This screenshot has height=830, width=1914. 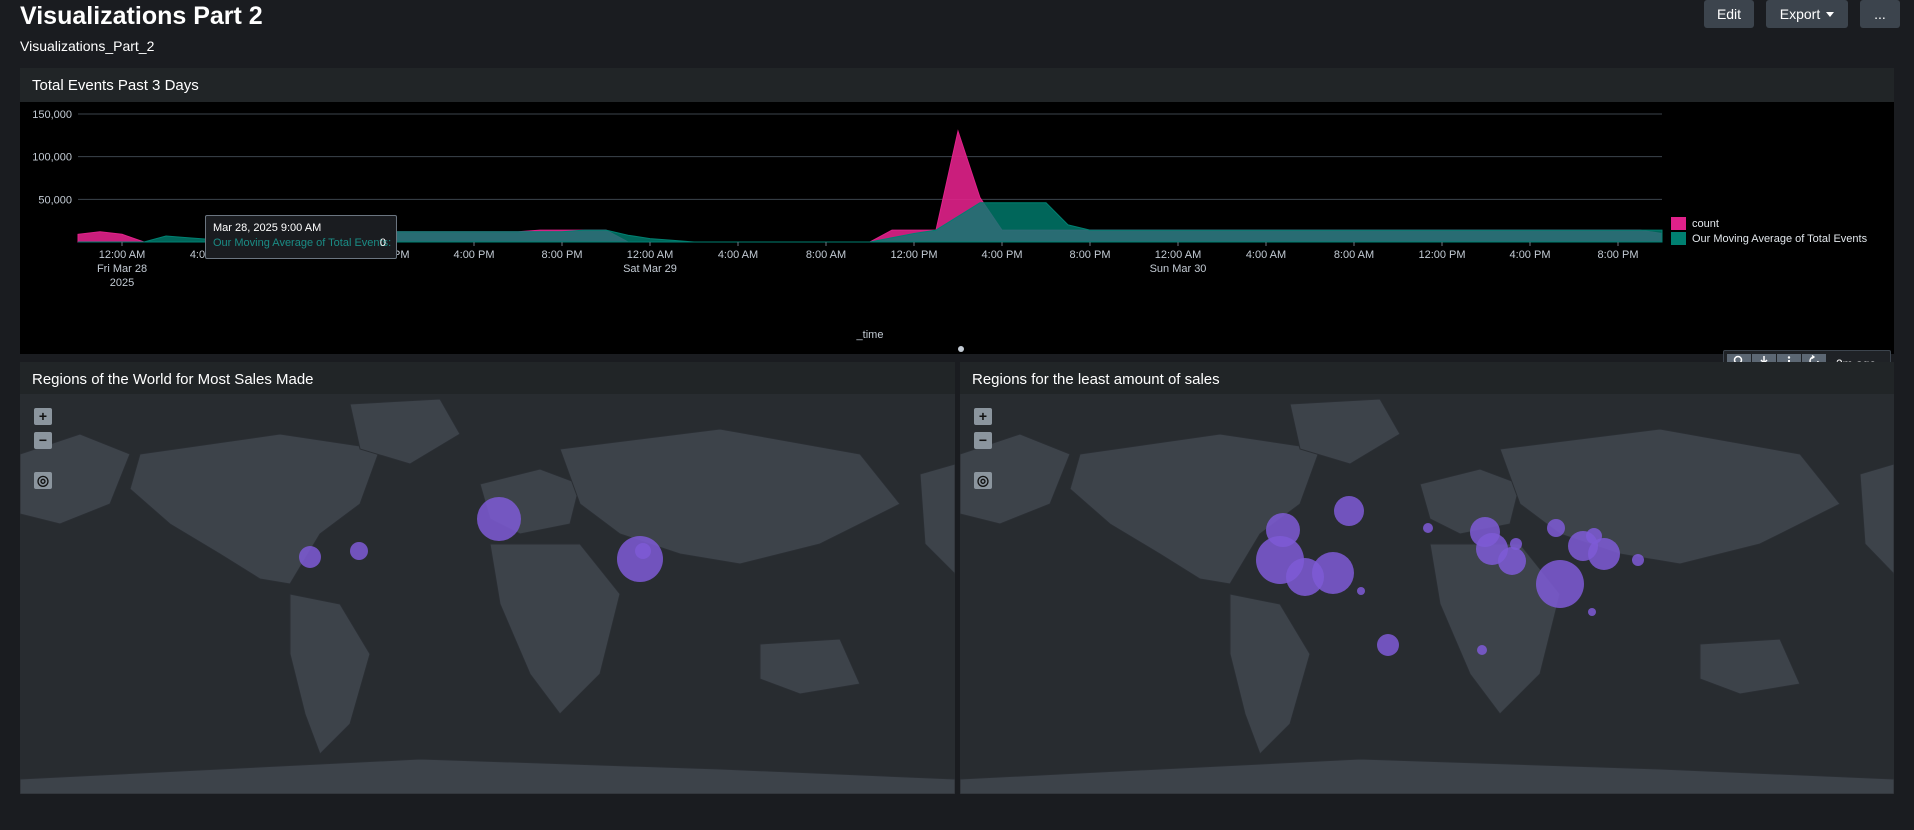 What do you see at coordinates (870, 335) in the screenshot?
I see `x-axis-title: _time` at bounding box center [870, 335].